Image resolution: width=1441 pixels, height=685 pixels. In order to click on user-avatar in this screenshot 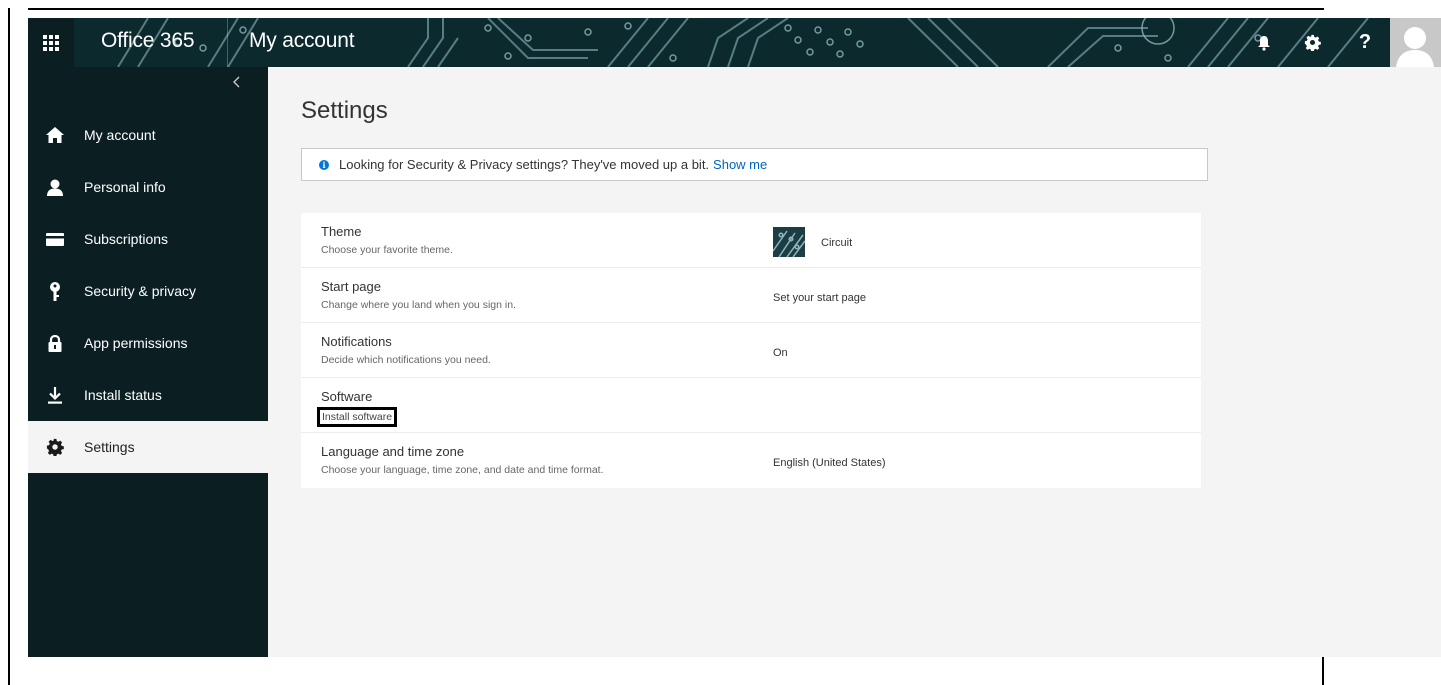, I will do `click(1415, 47)`.